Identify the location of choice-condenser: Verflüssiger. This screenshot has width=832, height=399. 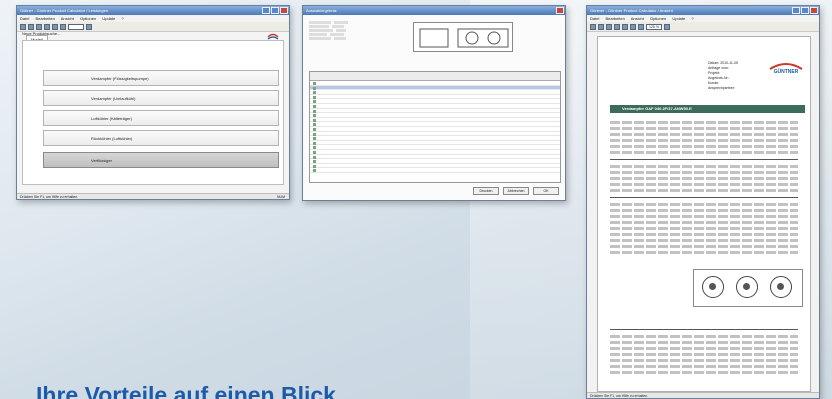
(161, 160).